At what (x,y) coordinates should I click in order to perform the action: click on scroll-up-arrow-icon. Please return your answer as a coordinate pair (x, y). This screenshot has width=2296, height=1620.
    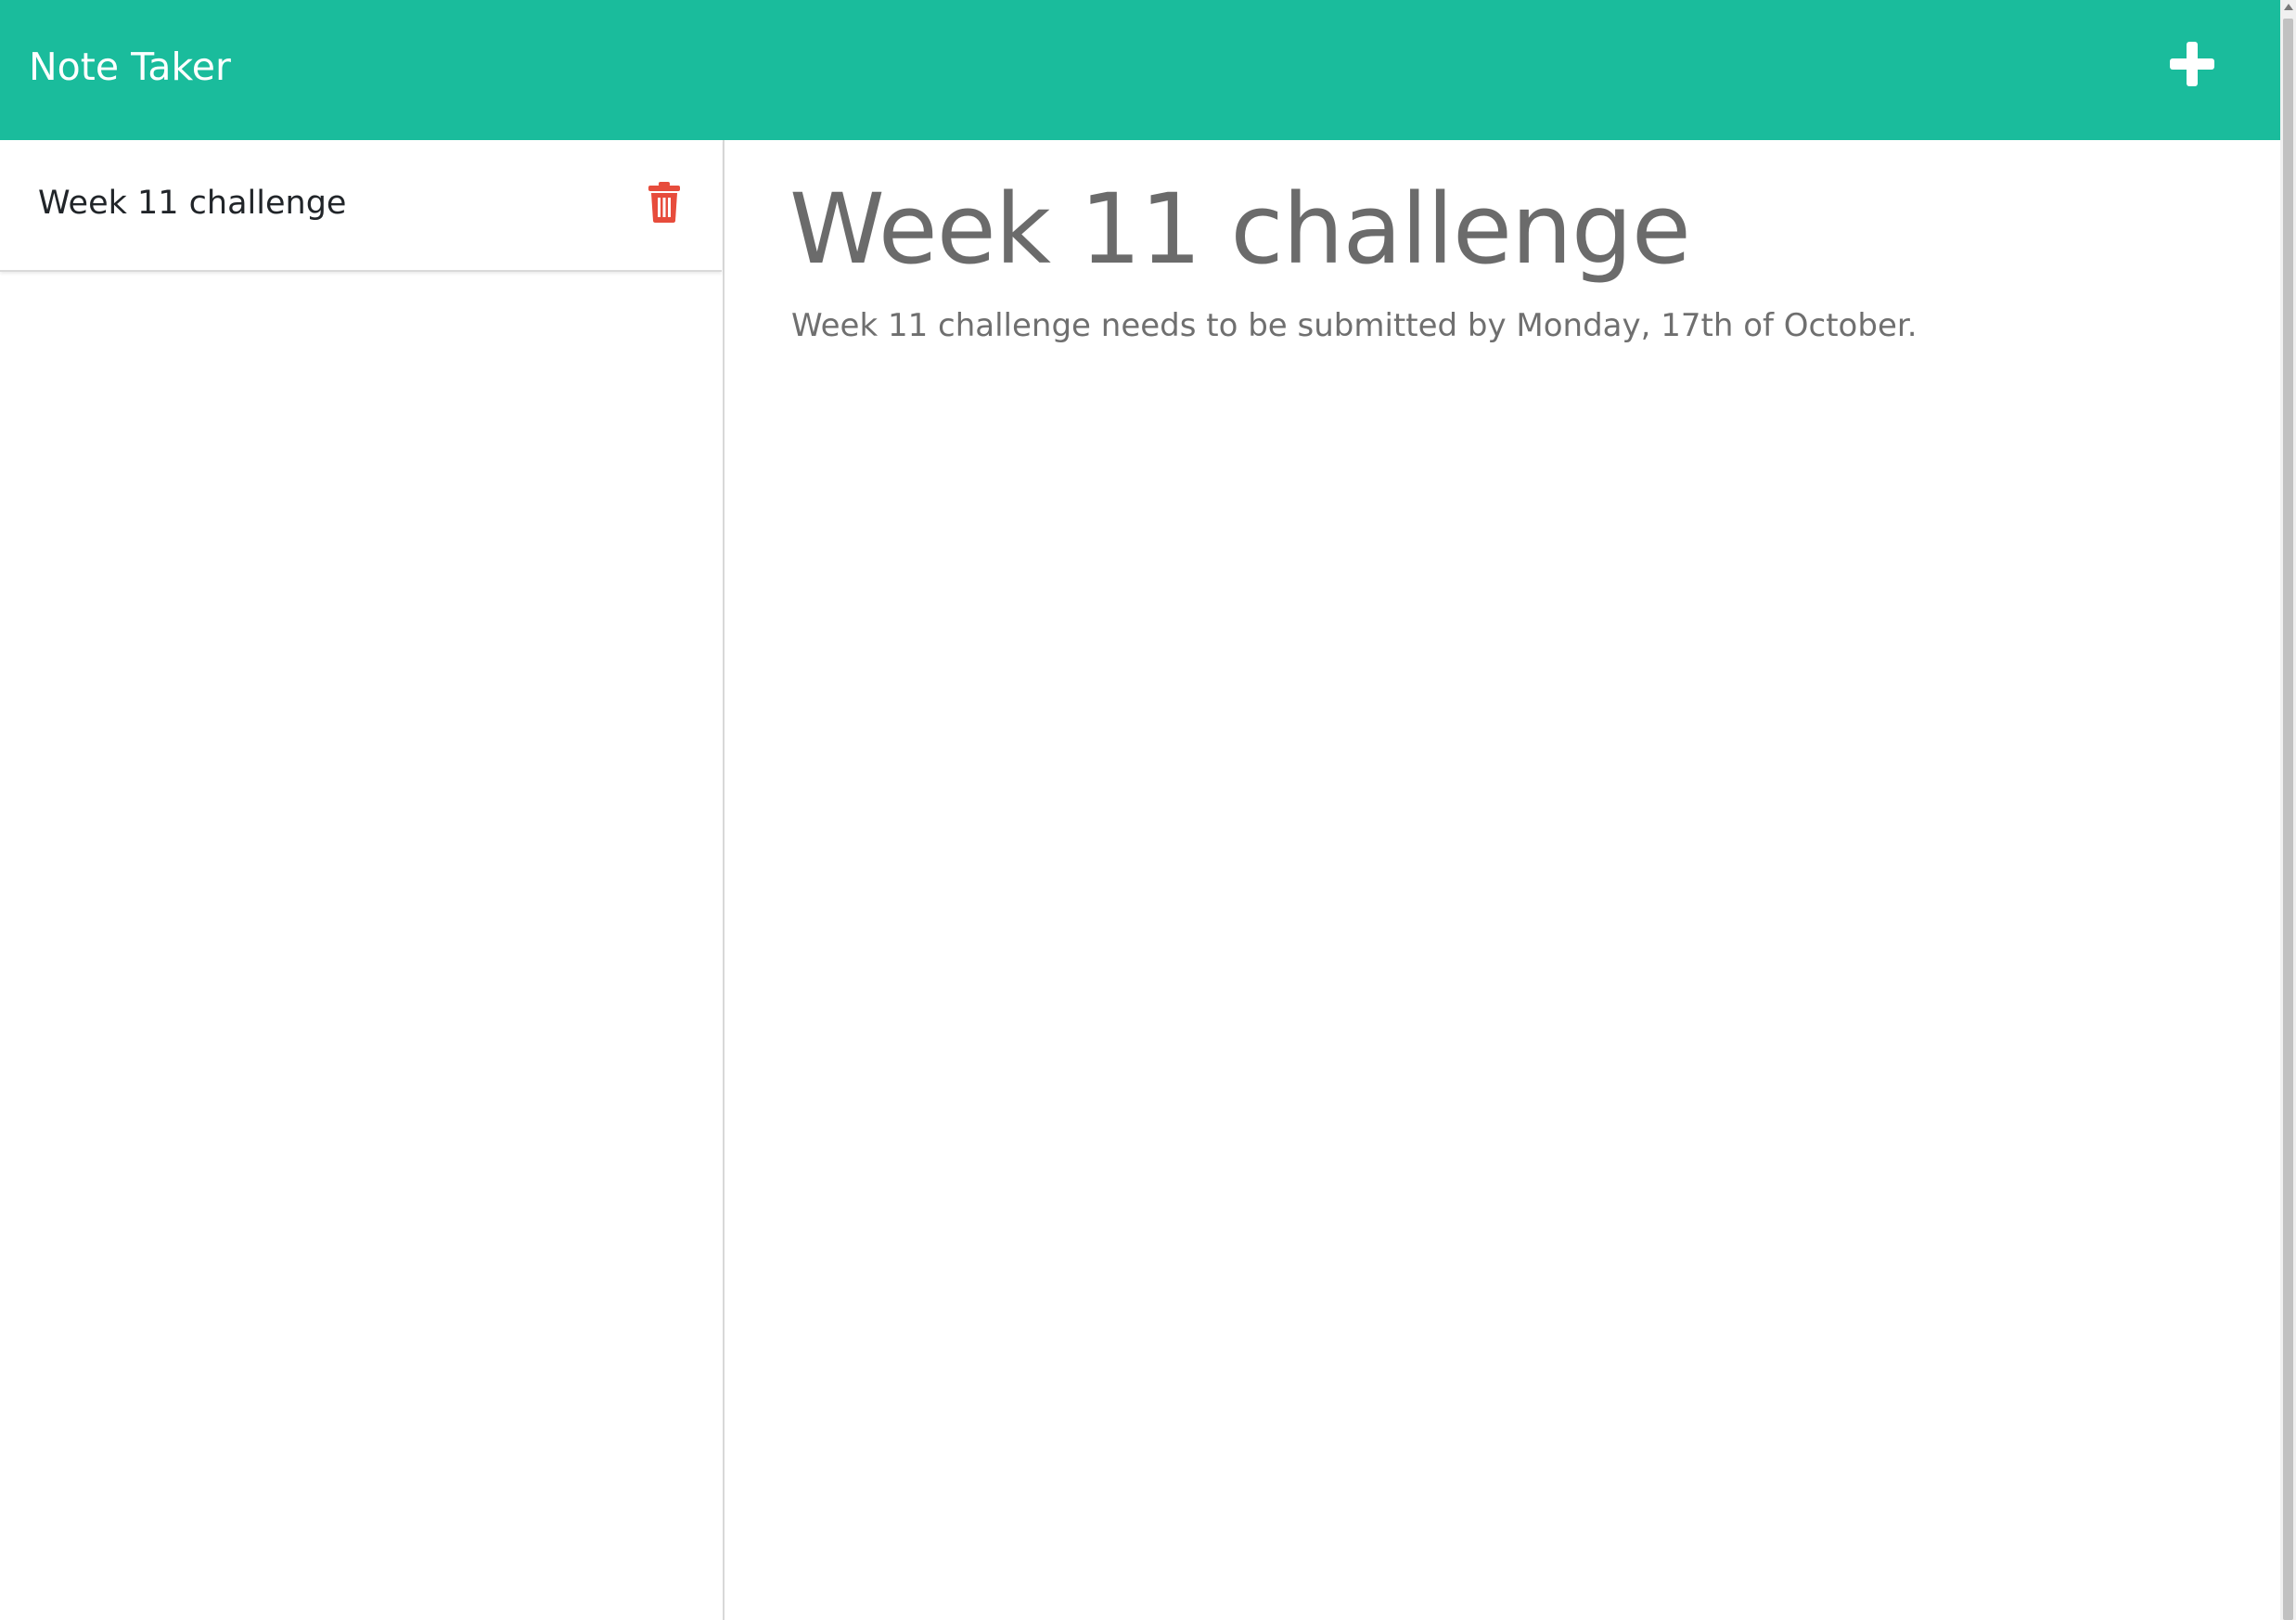
    Looking at the image, I should click on (2288, 7).